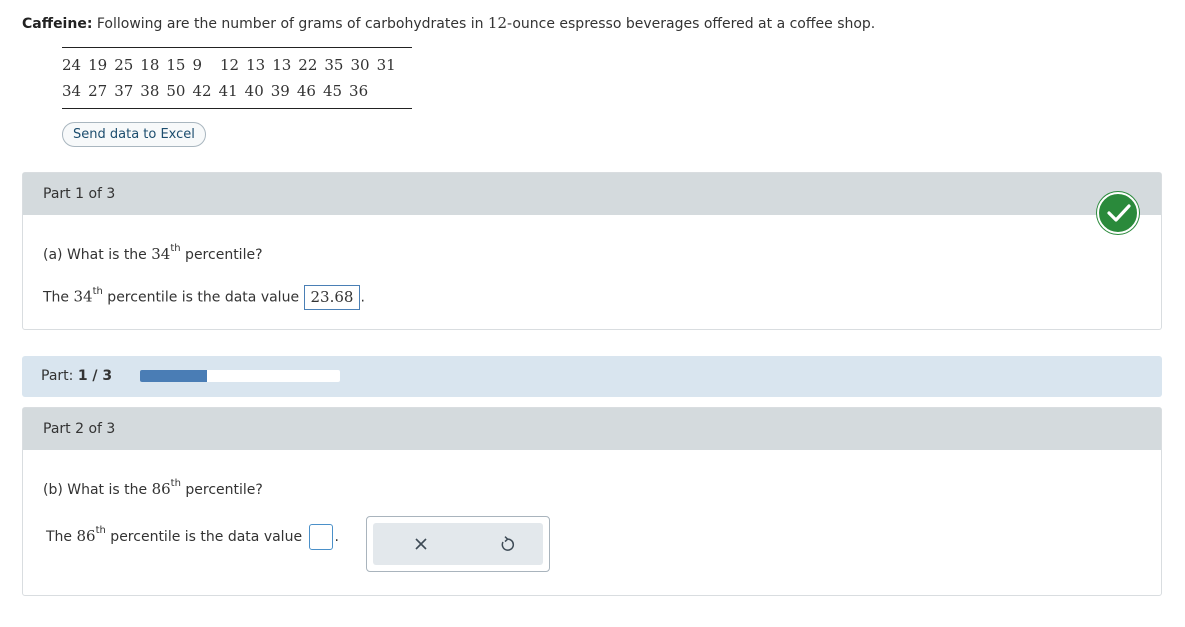  What do you see at coordinates (280, 91) in the screenshot?
I see `data-cell: 39` at bounding box center [280, 91].